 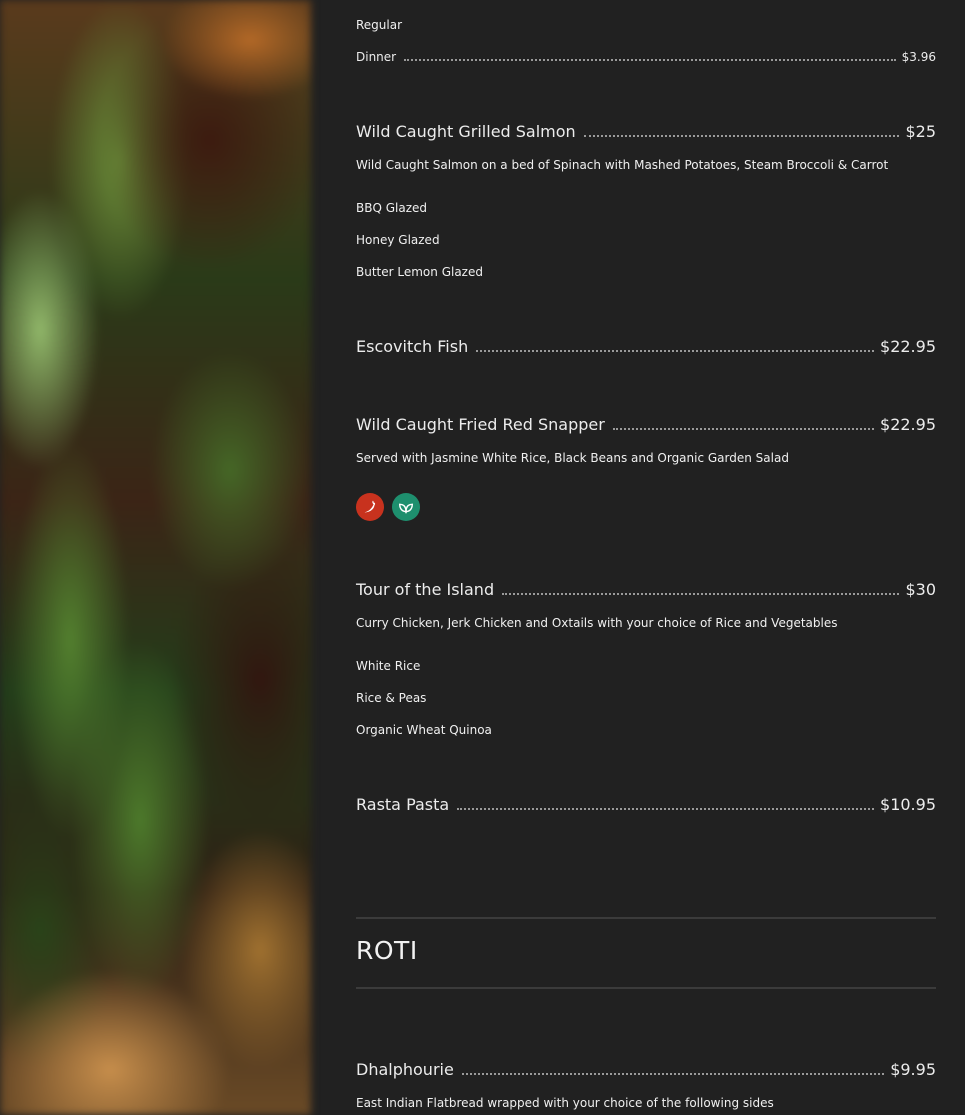 I want to click on item-price: $25, so click(x=920, y=131).